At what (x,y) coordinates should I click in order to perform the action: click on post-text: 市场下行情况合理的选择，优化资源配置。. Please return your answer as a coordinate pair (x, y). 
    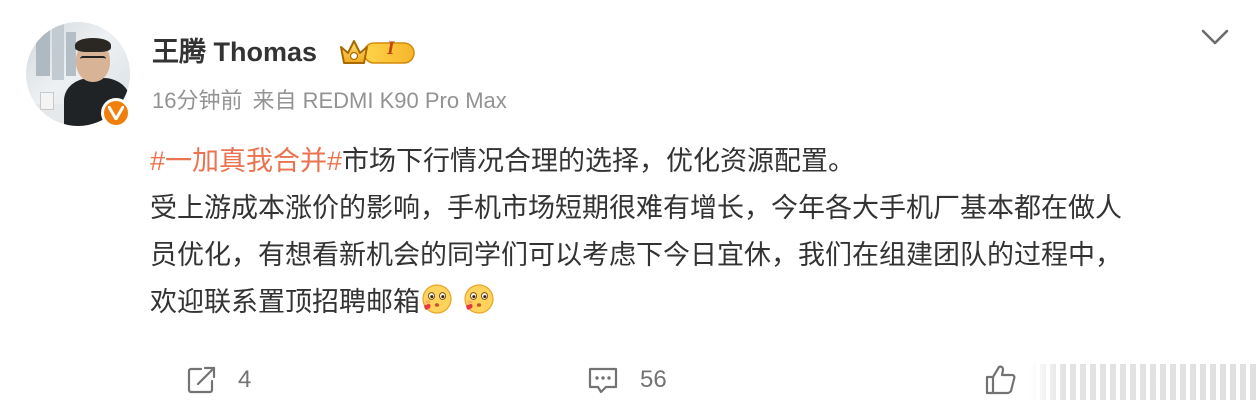
    Looking at the image, I should click on (599, 161).